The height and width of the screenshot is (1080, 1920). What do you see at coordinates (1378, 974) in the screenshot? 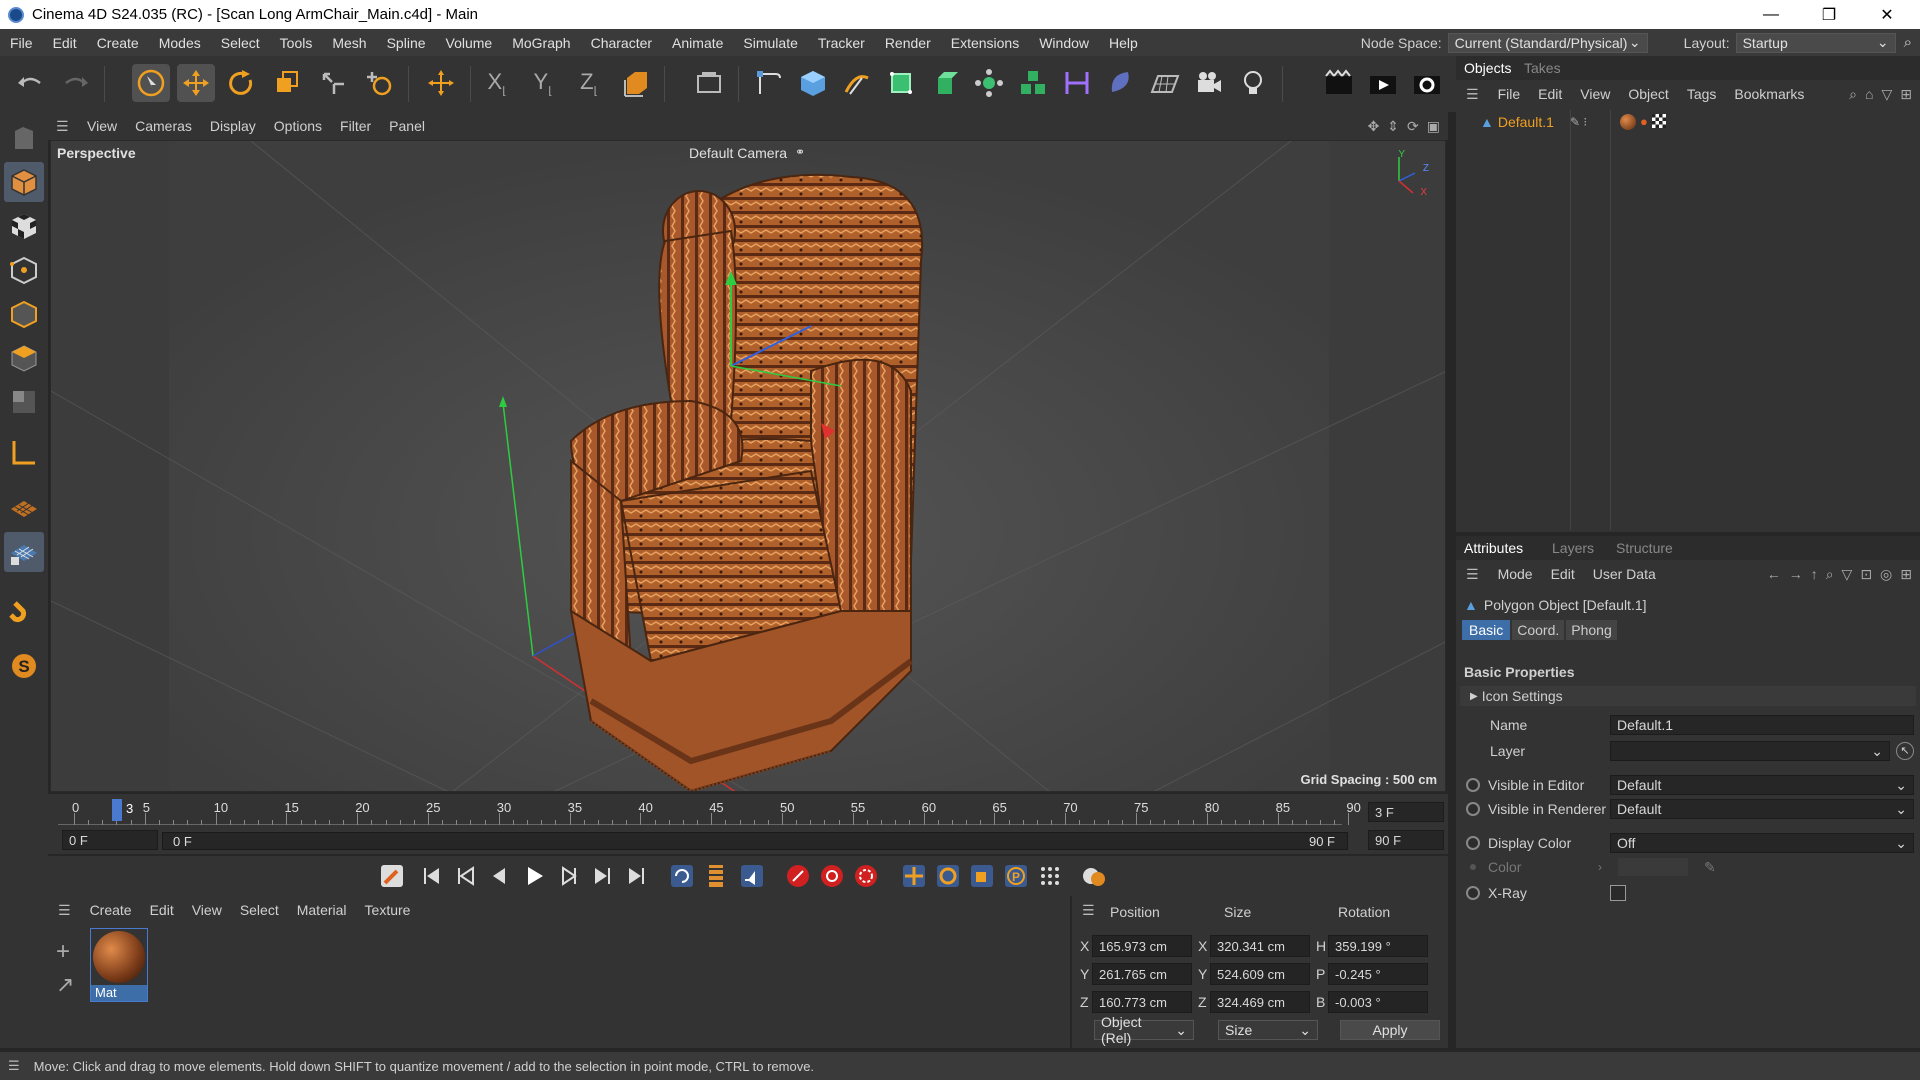
I see `rotation-p-field: -0.245 °` at bounding box center [1378, 974].